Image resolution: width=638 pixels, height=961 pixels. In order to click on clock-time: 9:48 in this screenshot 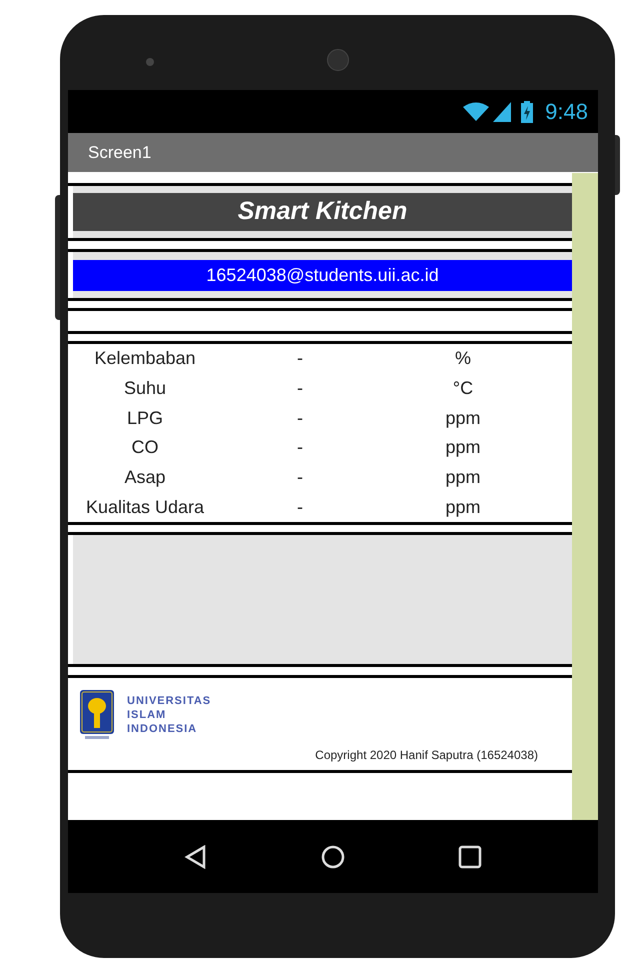, I will do `click(566, 112)`.